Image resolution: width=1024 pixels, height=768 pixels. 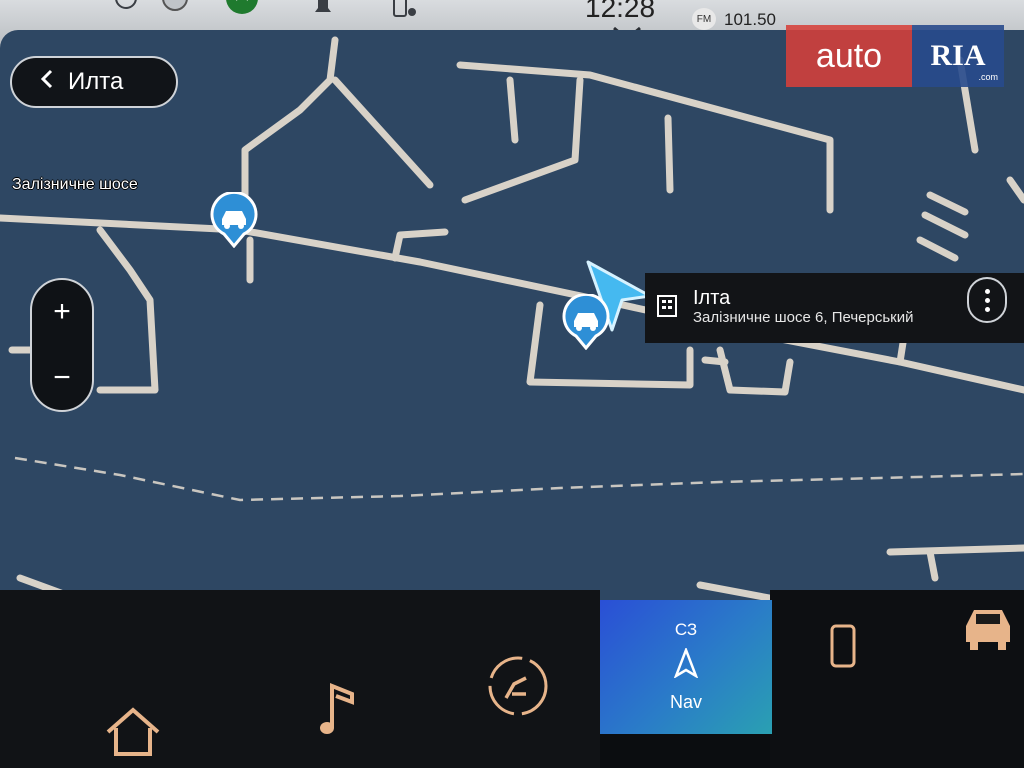 I want to click on music-icon, so click(x=338, y=712).